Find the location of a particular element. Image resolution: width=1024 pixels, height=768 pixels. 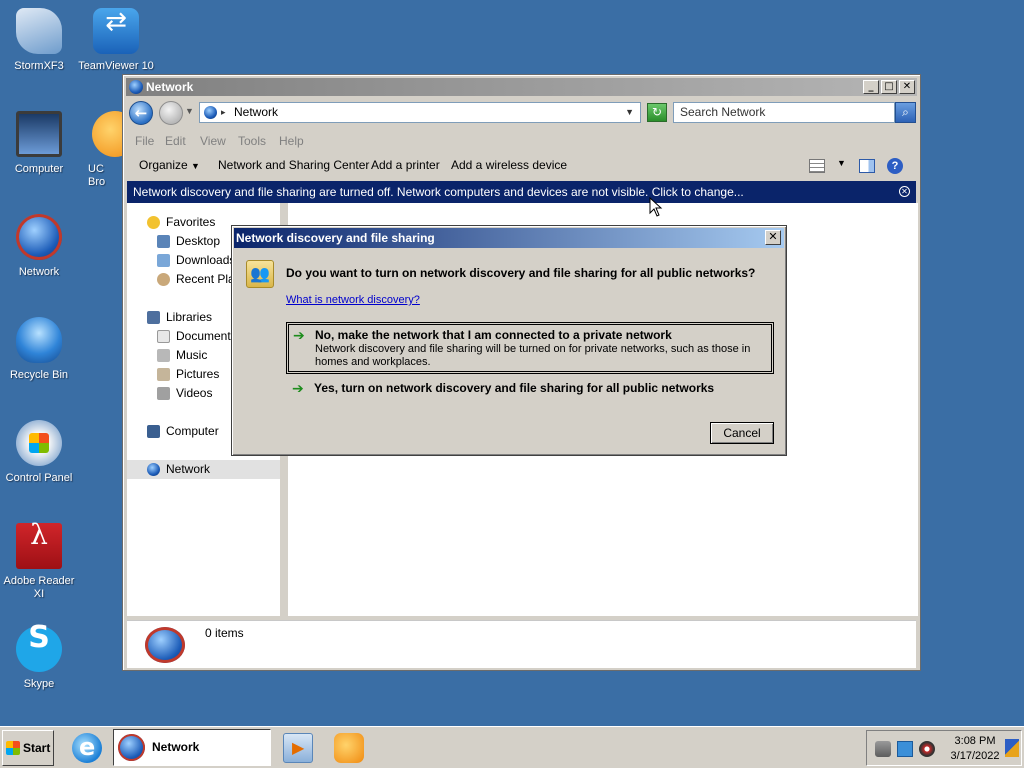

minimize-button: _ is located at coordinates (871, 87).